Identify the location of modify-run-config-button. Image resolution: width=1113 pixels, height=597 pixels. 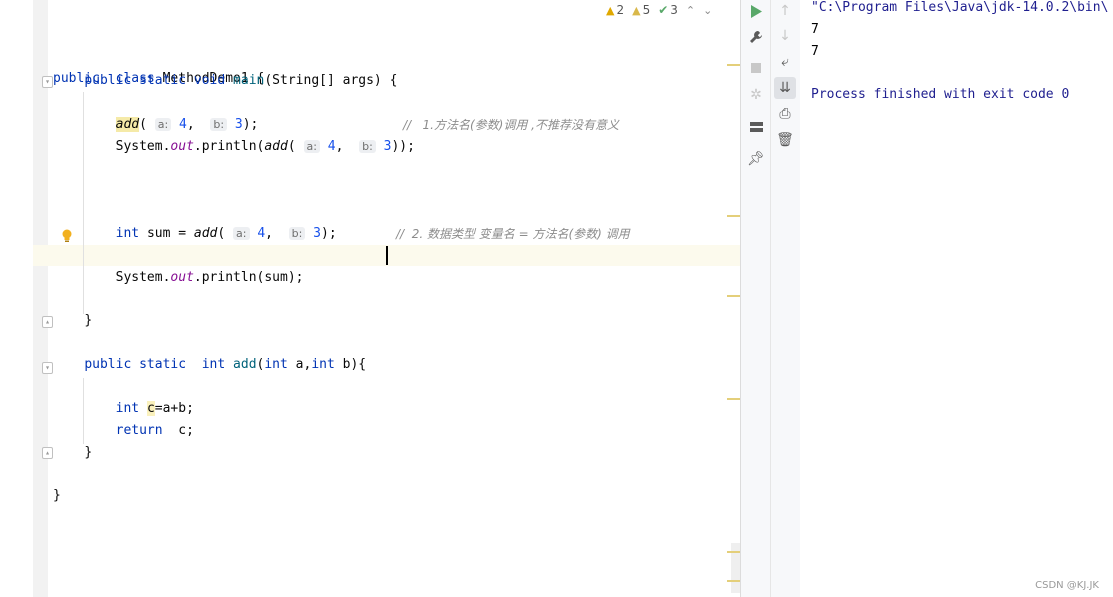
(756, 37).